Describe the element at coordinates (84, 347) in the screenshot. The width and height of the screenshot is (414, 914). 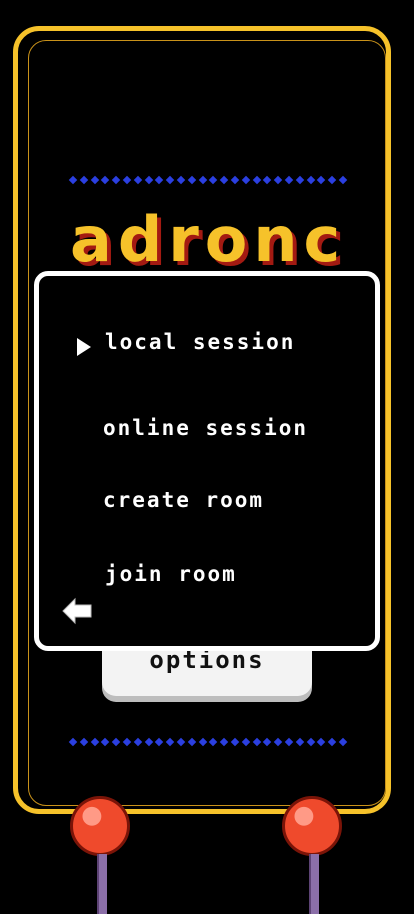
I see `selection-pointer-icon` at that location.